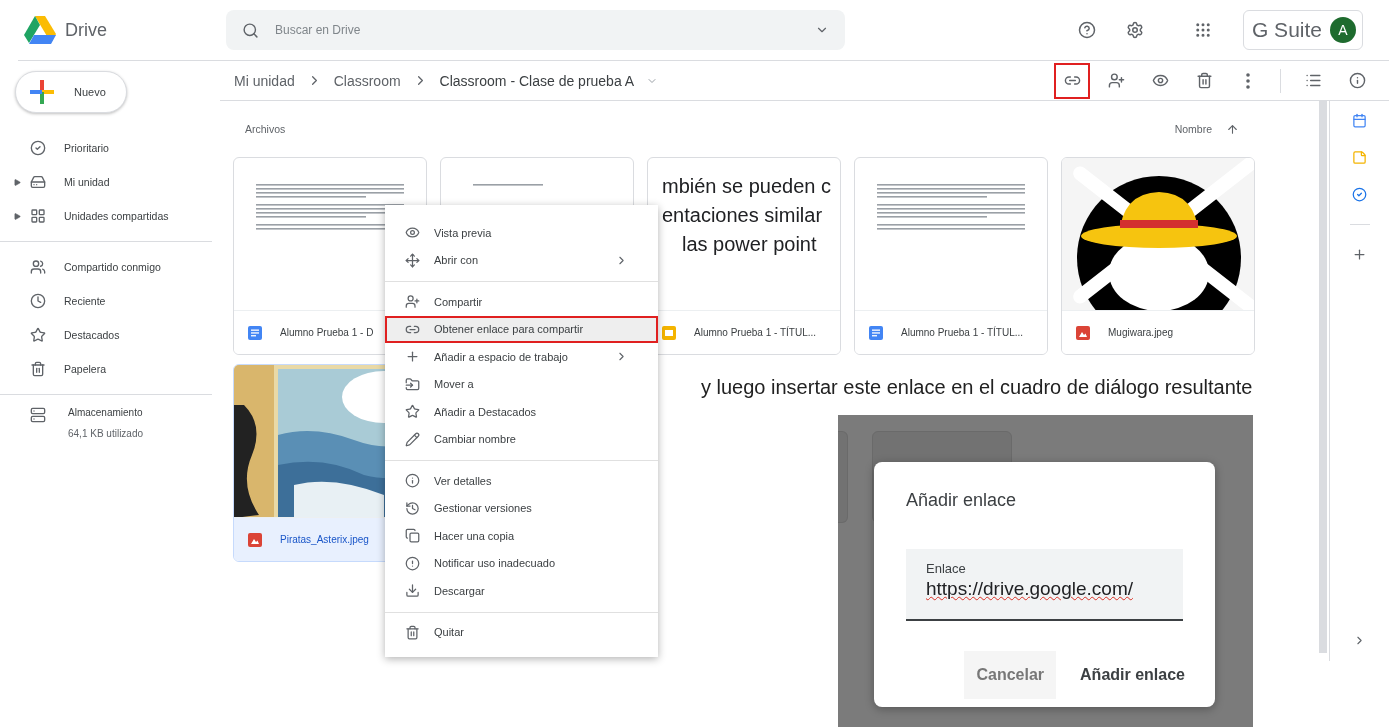  Describe the element at coordinates (1086, 30) in the screenshot. I see `help-icon` at that location.